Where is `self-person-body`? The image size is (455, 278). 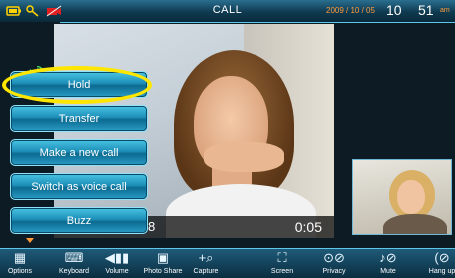
self-person-body is located at coordinates (415, 224).